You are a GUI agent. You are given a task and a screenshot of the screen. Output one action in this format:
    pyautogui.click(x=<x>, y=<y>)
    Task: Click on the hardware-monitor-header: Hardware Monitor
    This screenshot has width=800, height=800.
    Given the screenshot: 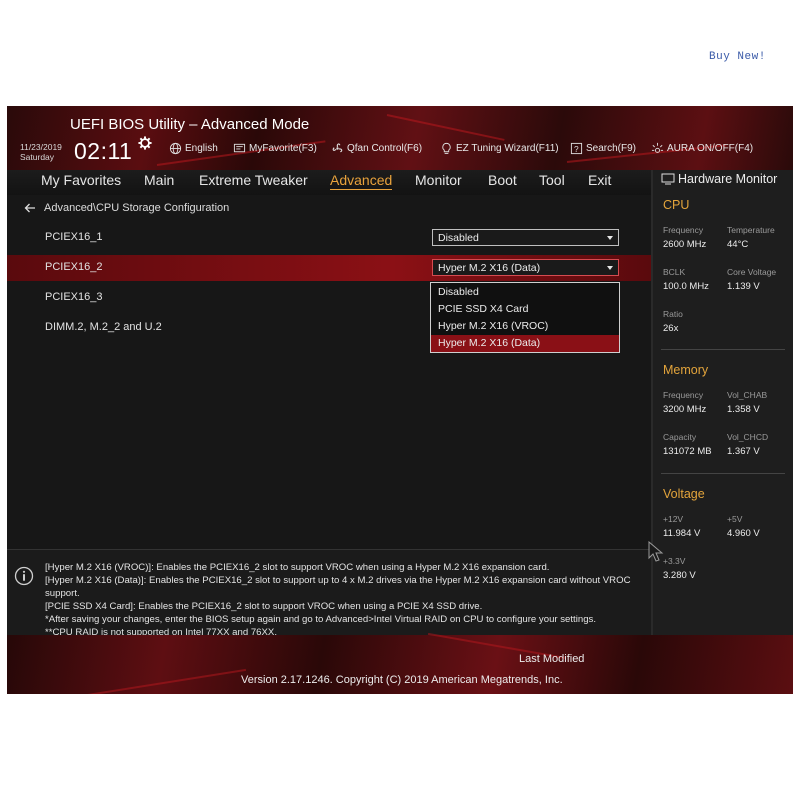 What is the action you would take?
    pyautogui.click(x=719, y=179)
    